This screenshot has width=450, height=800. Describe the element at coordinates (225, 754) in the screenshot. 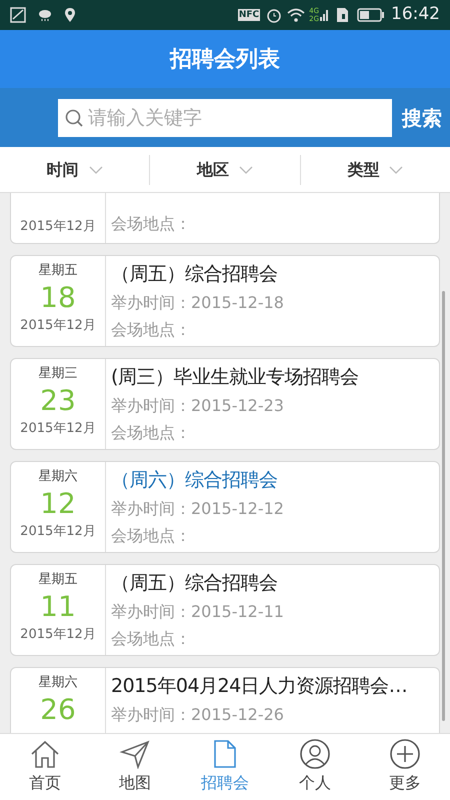

I see `document-icon` at that location.